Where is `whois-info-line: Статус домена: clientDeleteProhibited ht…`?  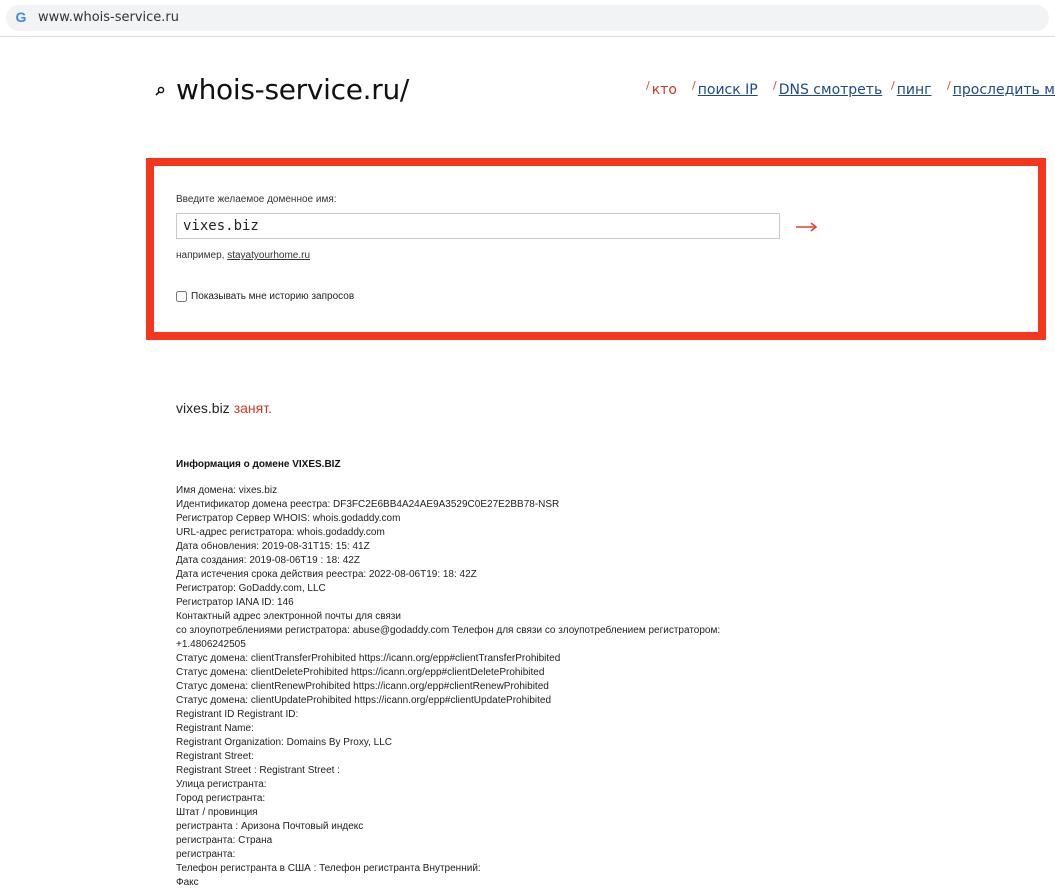
whois-info-line: Статус домена: clientDeleteProhibited ht… is located at coordinates (360, 672).